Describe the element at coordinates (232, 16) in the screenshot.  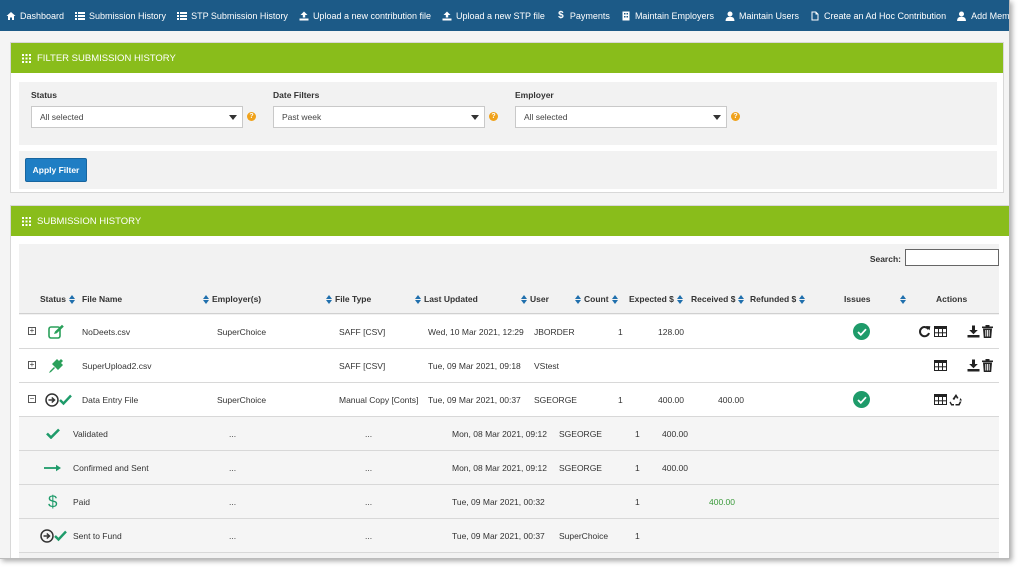
I see `nav-stp-submission-history: STP Submission History` at that location.